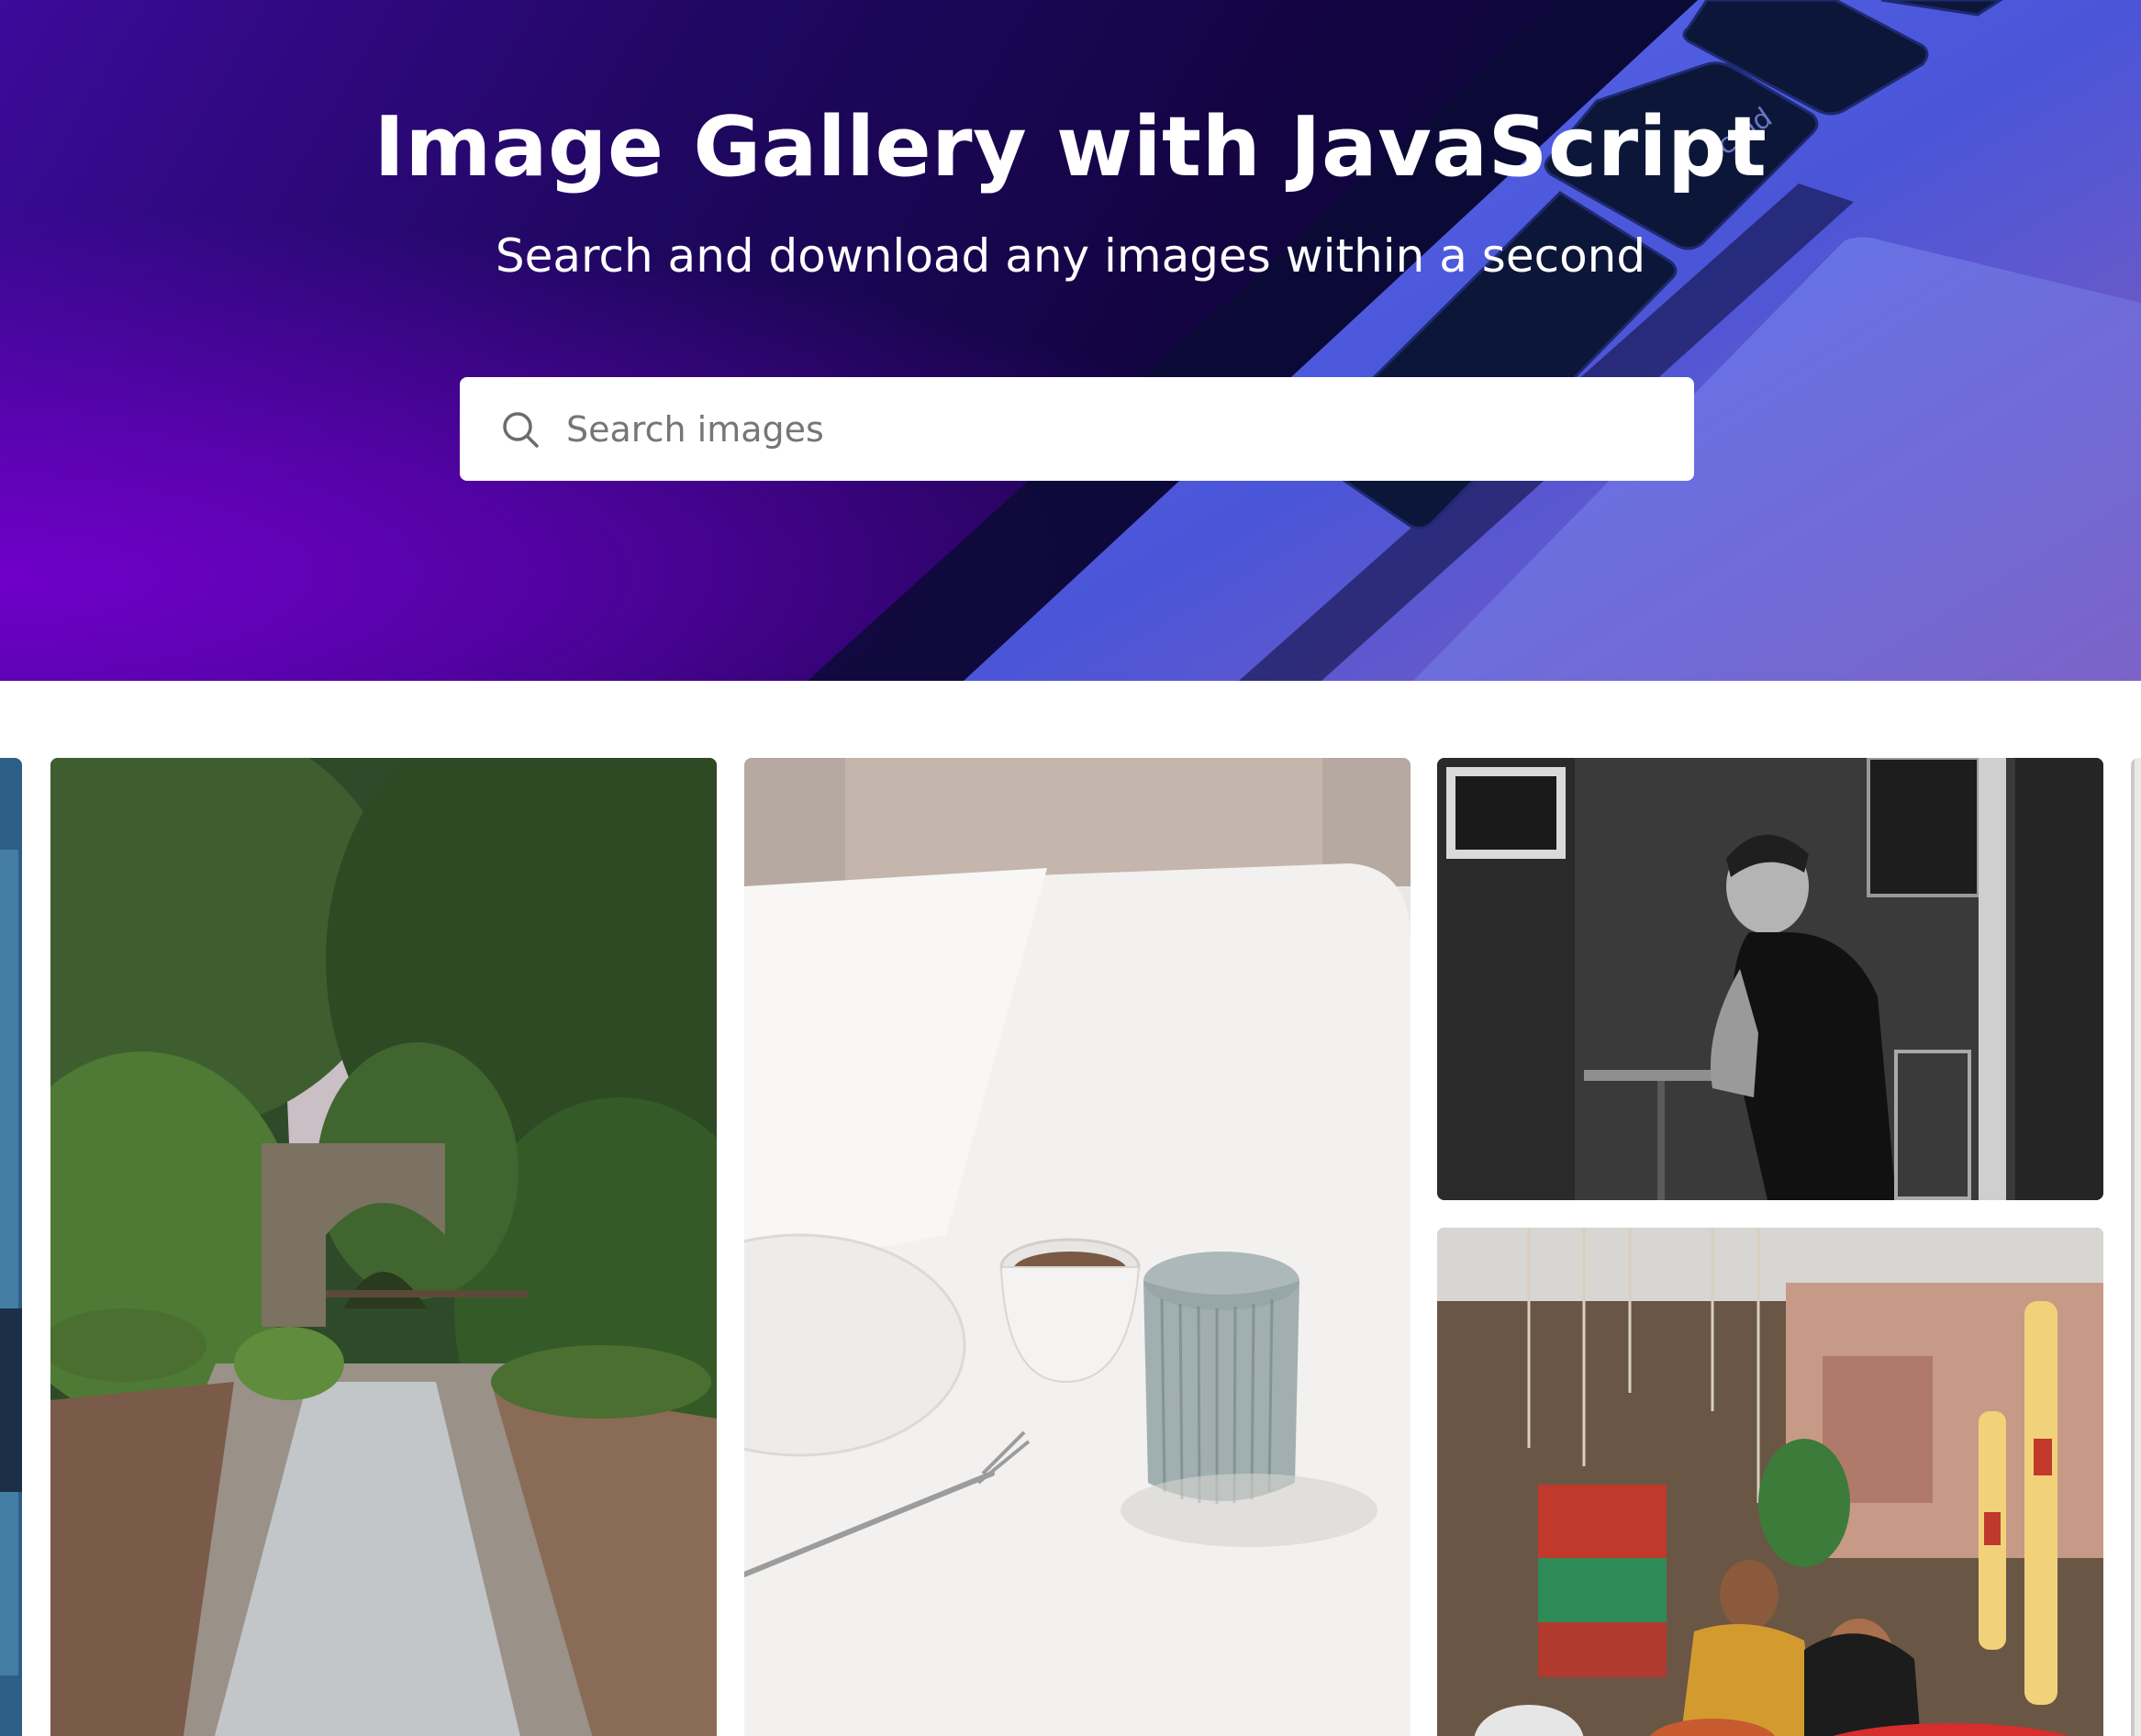  What do you see at coordinates (1770, 1482) in the screenshot?
I see `gallery-image-flower-market` at bounding box center [1770, 1482].